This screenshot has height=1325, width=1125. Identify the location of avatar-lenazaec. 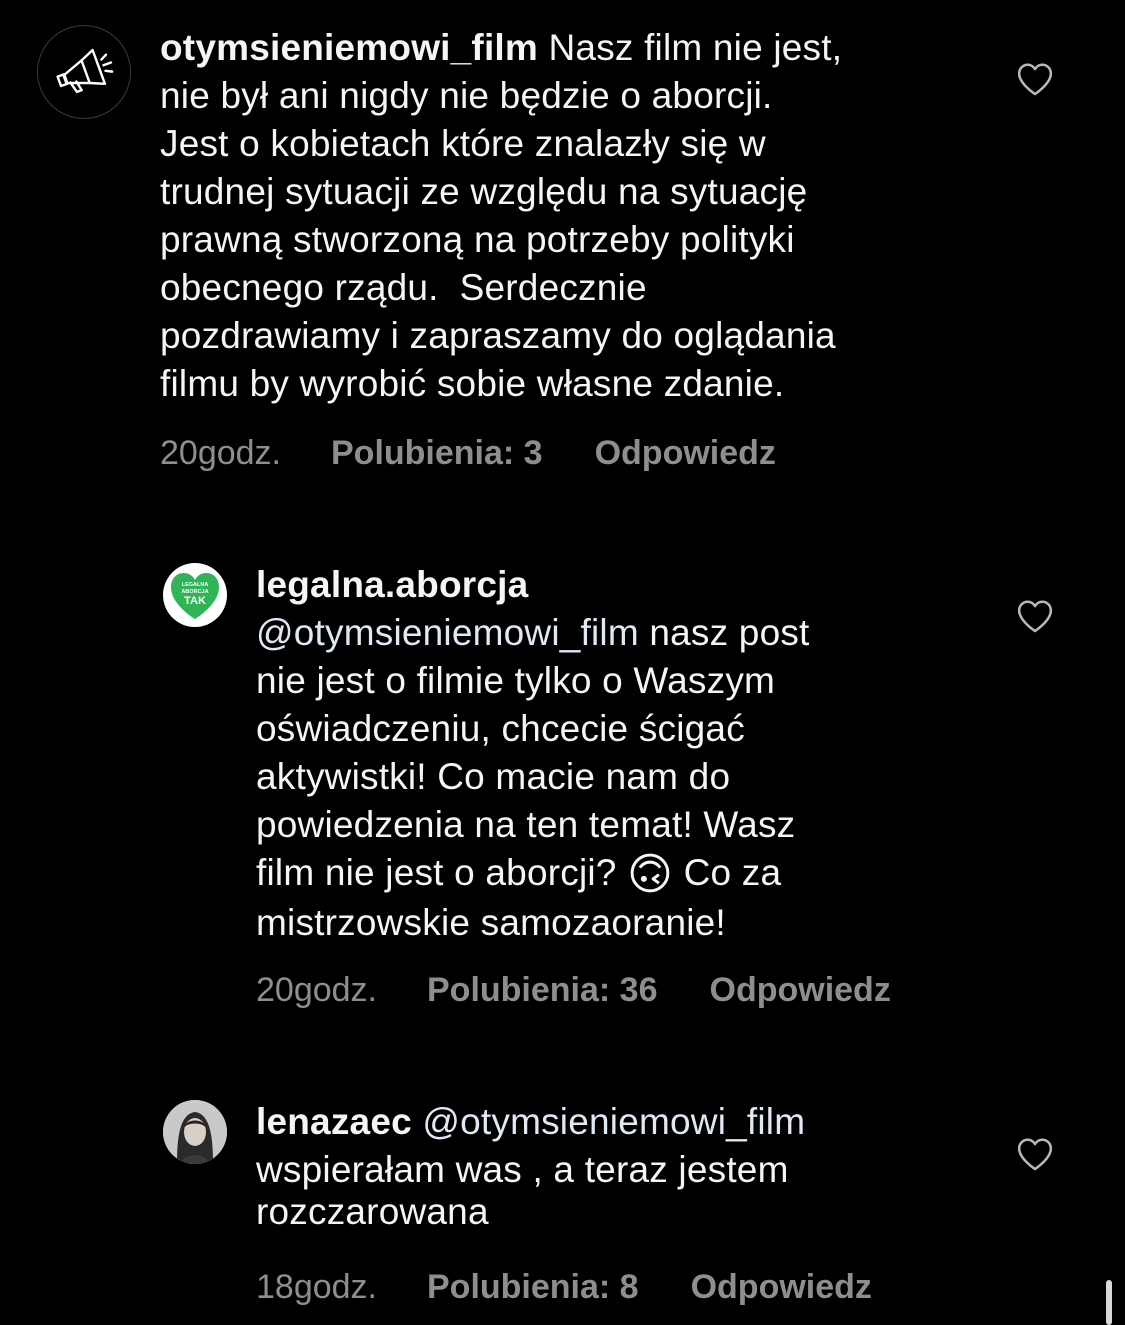
(195, 1132).